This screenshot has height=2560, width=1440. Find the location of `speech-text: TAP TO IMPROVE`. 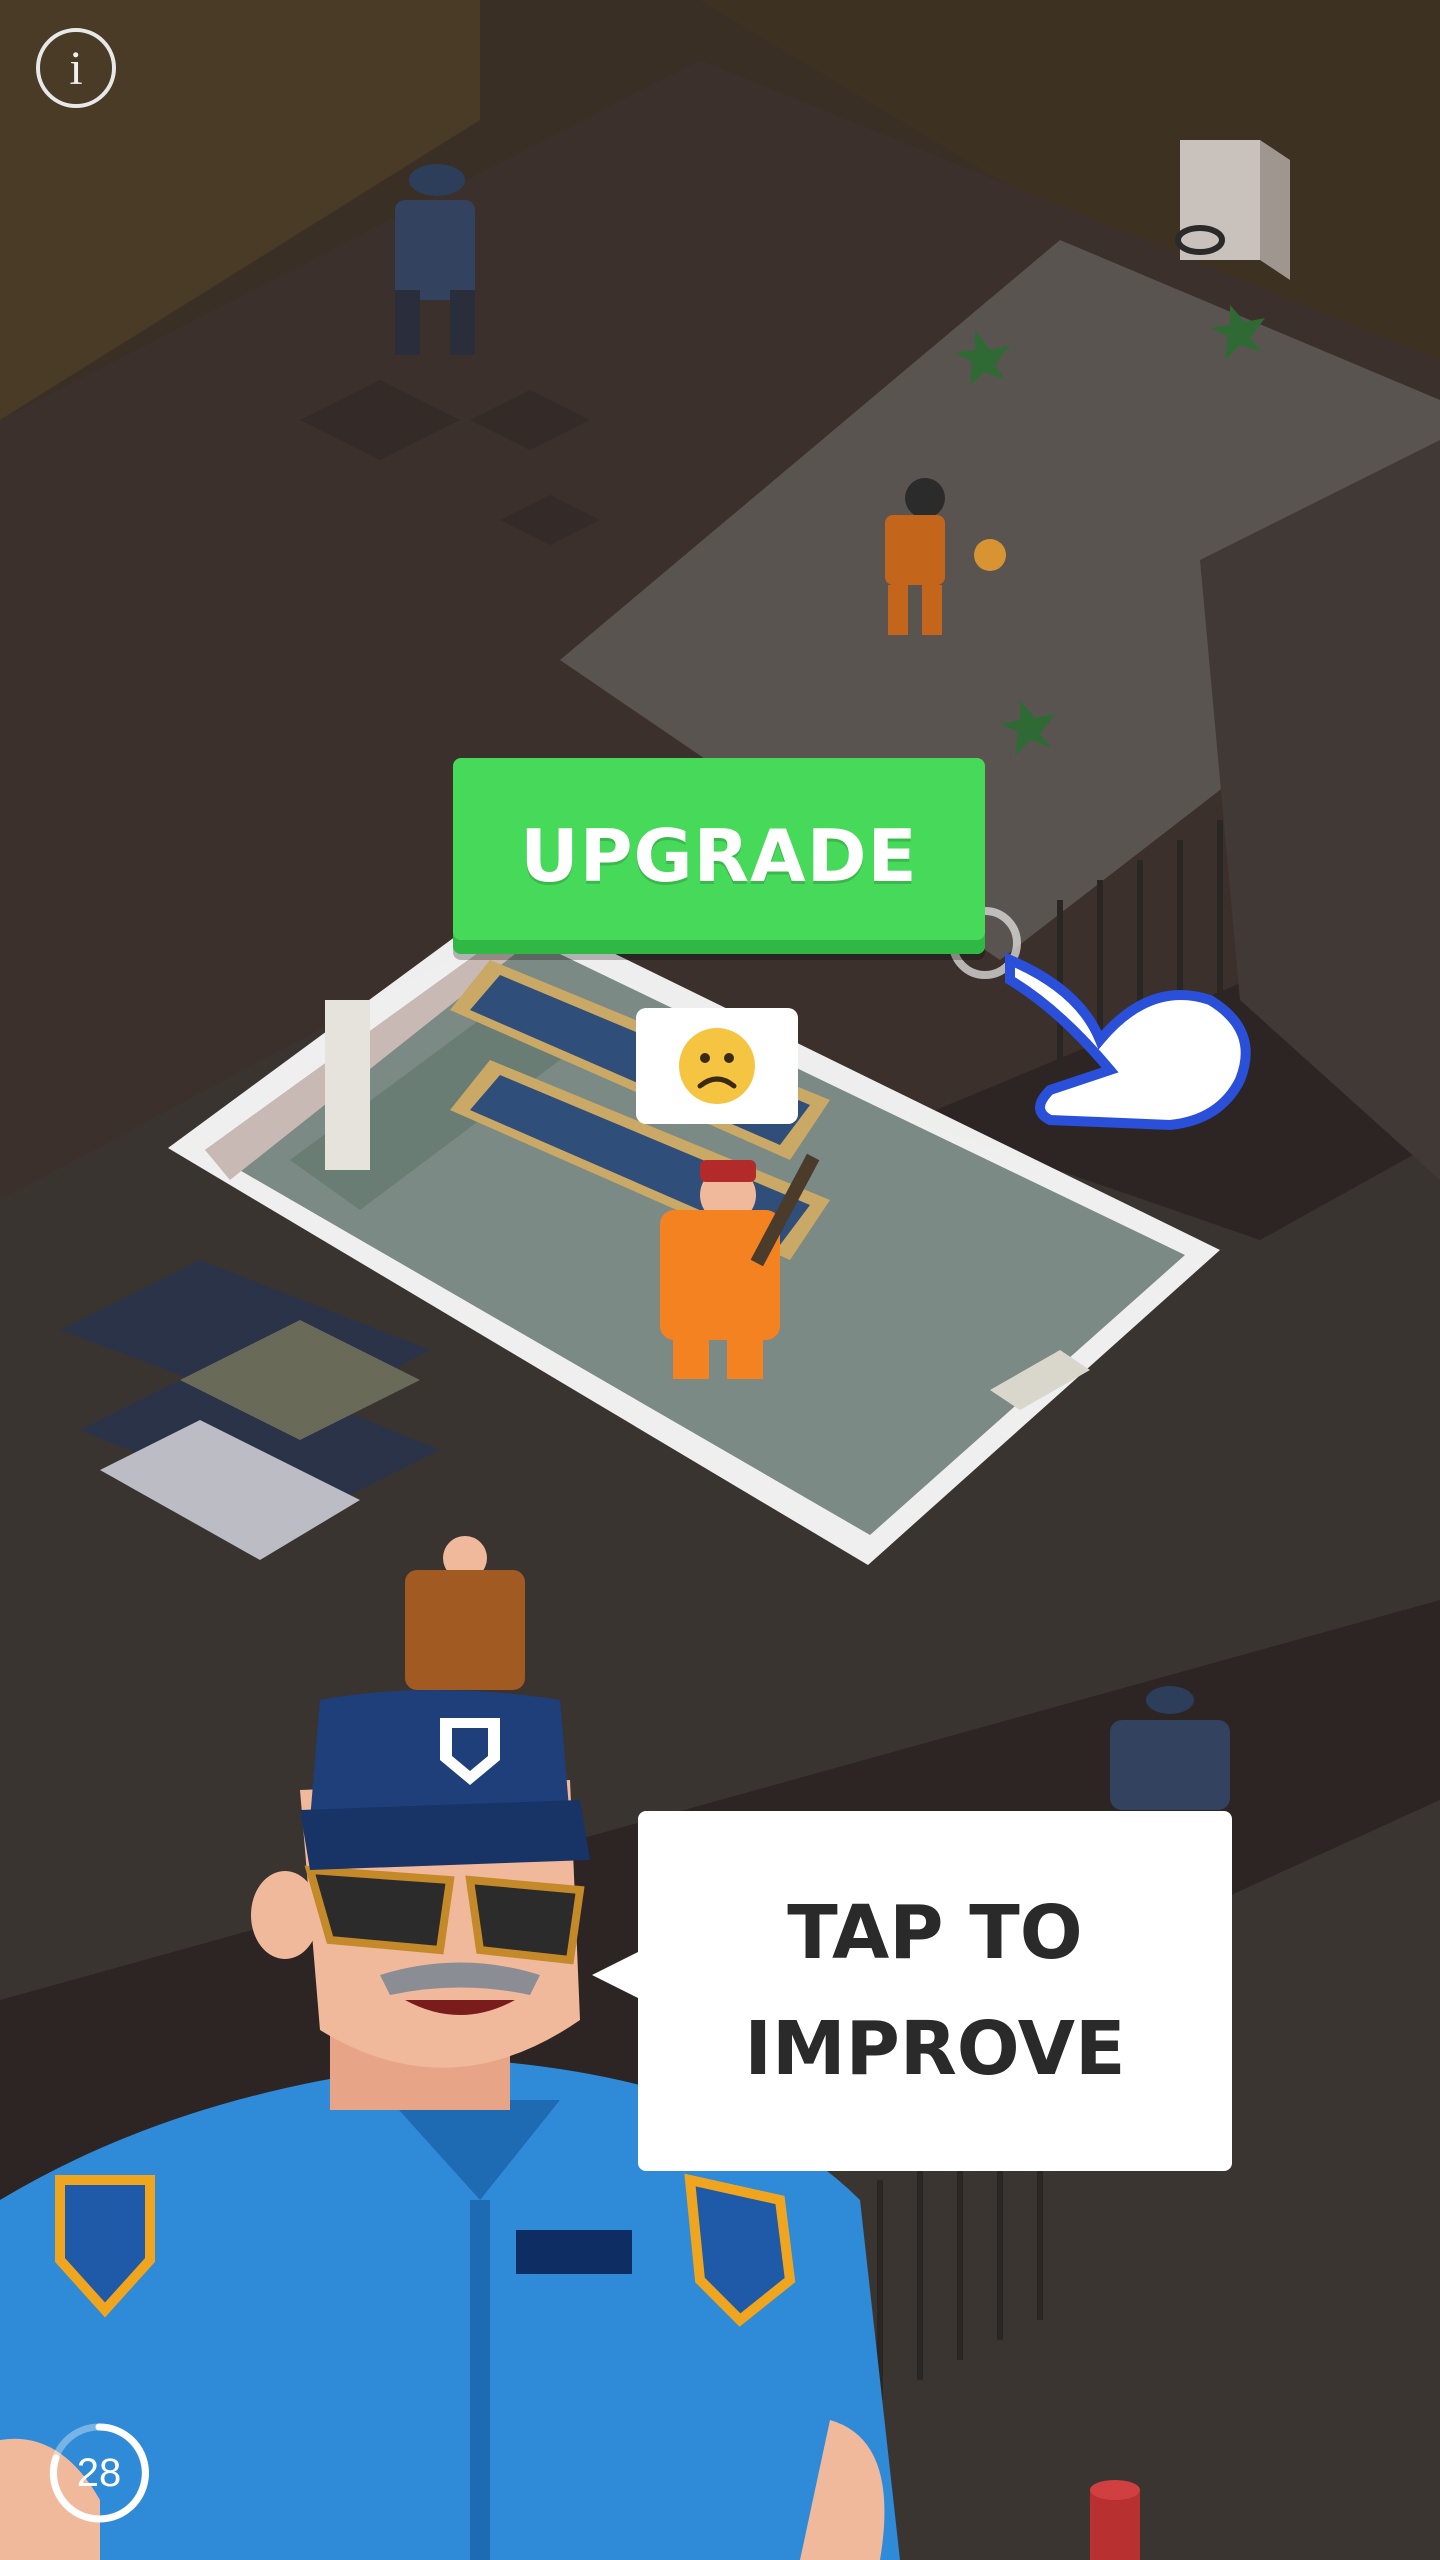

speech-text: TAP TO IMPROVE is located at coordinates (935, 1991).